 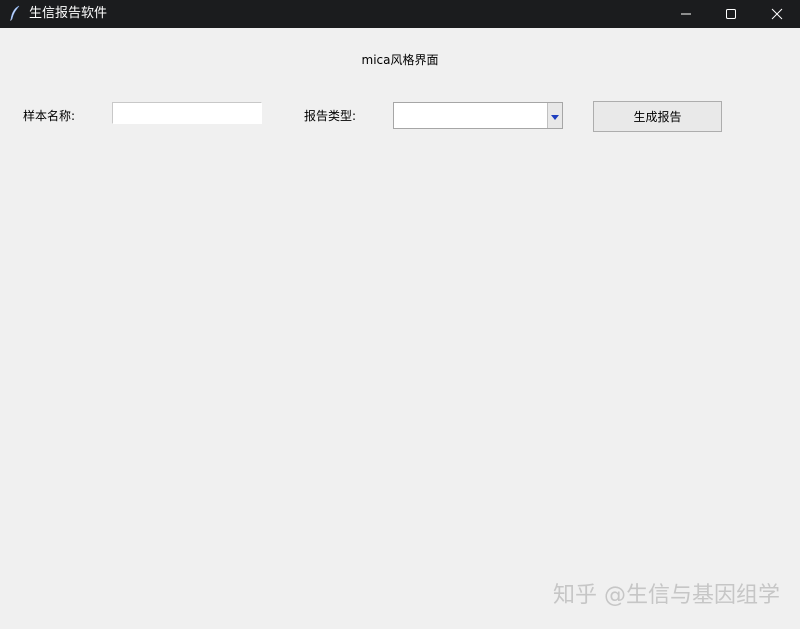 I want to click on generate-report-button: 生成报告, so click(x=657, y=116).